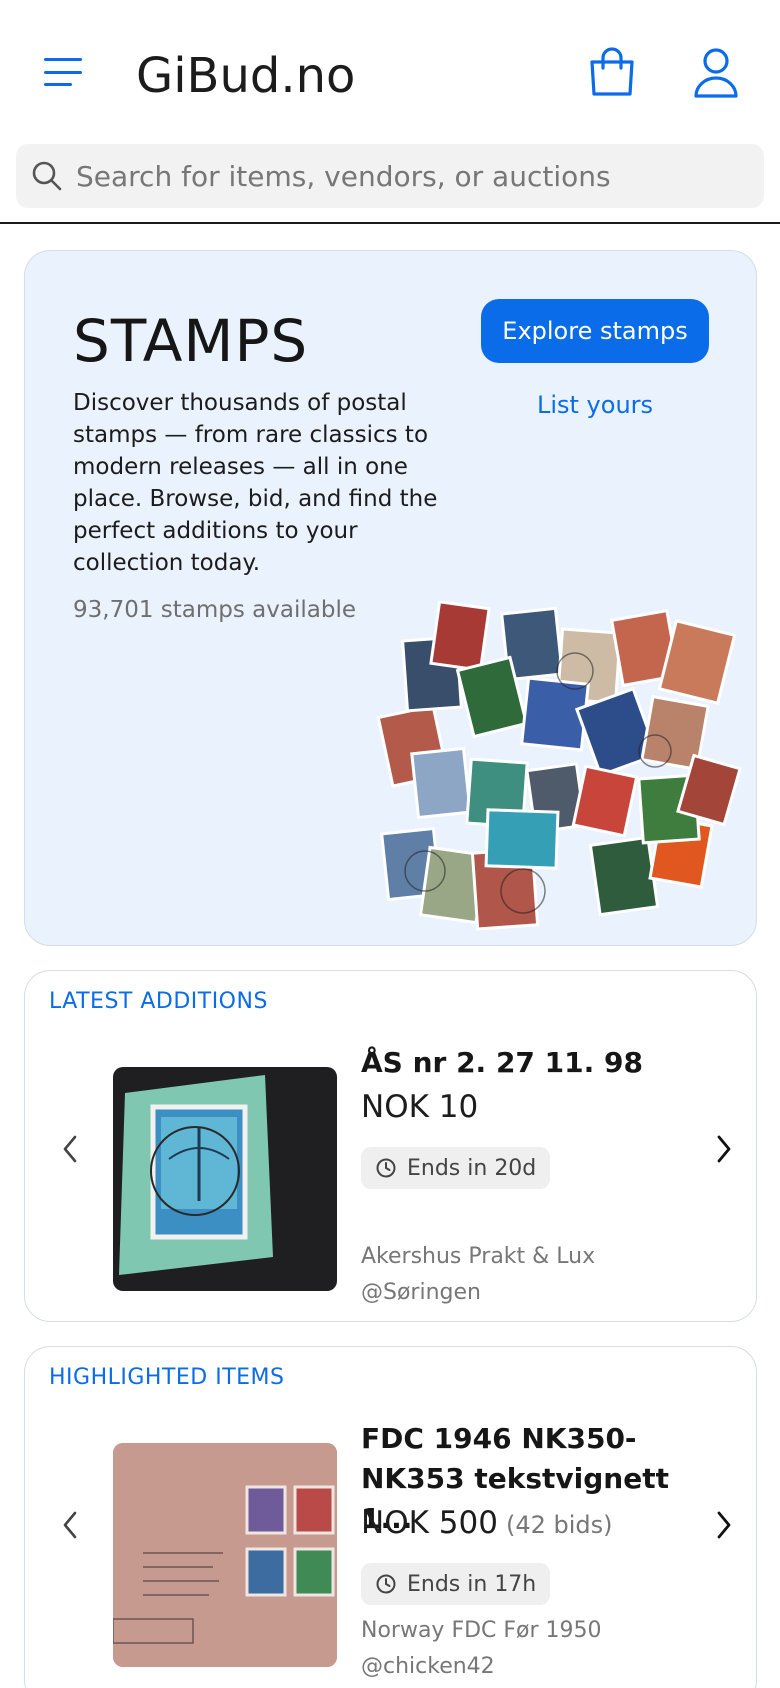 This screenshot has width=780, height=1688. What do you see at coordinates (526, 1063) in the screenshot?
I see `item-title: ÅS nr 2. 27 11. 98` at bounding box center [526, 1063].